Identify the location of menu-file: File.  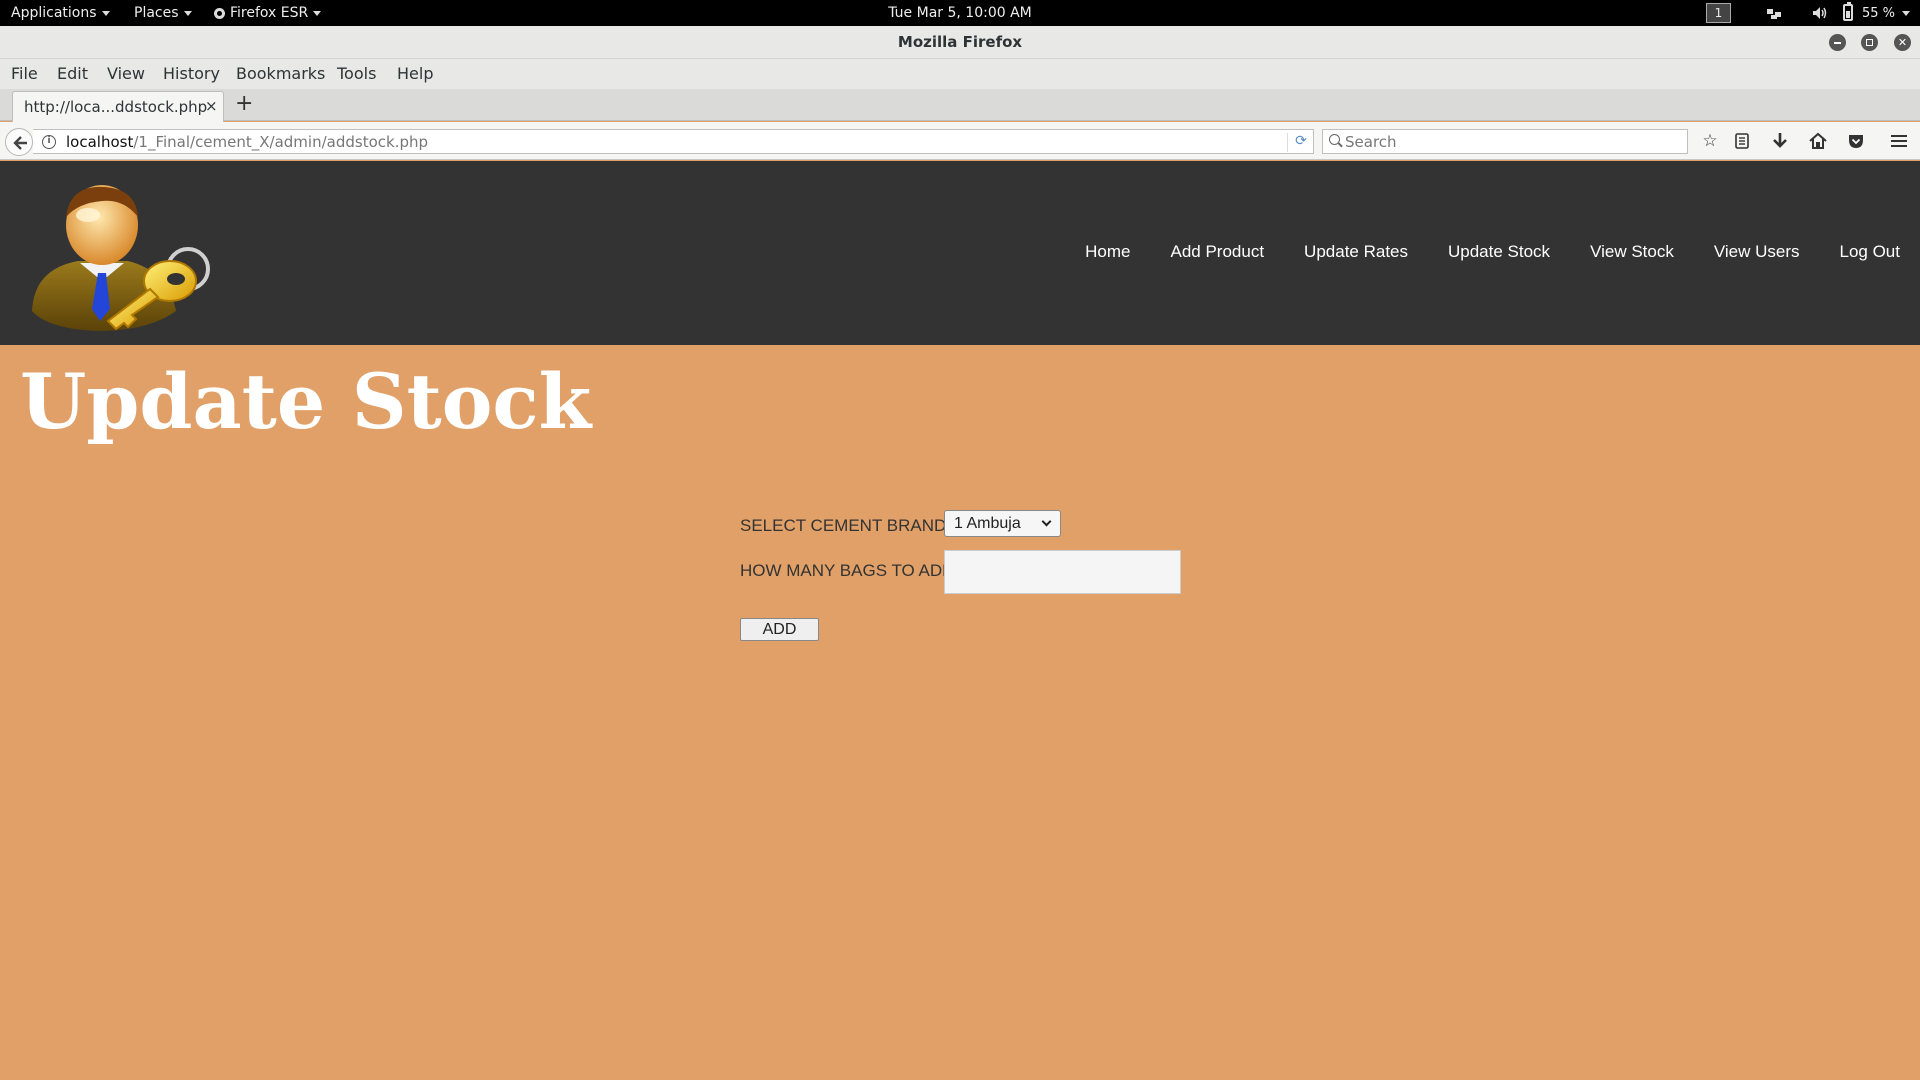
(24, 73).